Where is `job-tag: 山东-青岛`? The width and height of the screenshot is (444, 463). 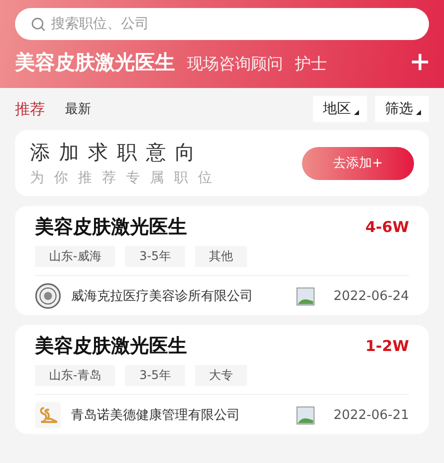 job-tag: 山东-青岛 is located at coordinates (75, 375).